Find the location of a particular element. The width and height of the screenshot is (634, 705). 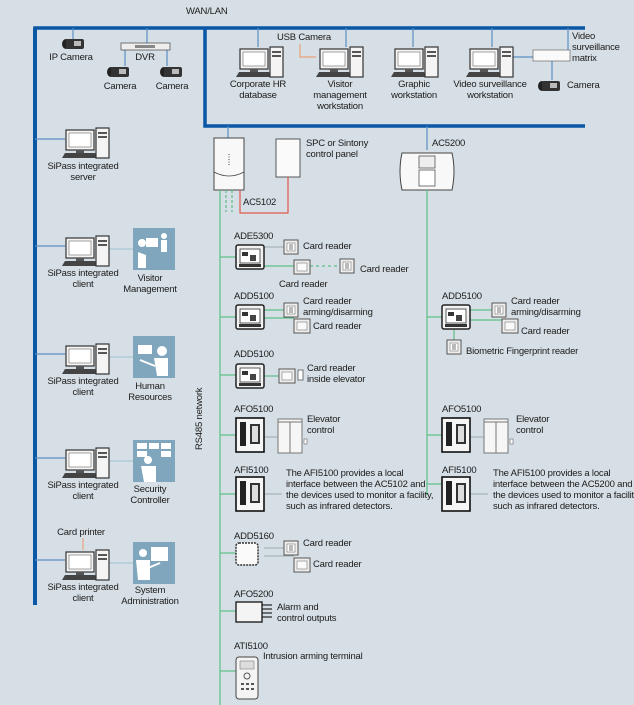

role-links is located at coordinates (120, 406).